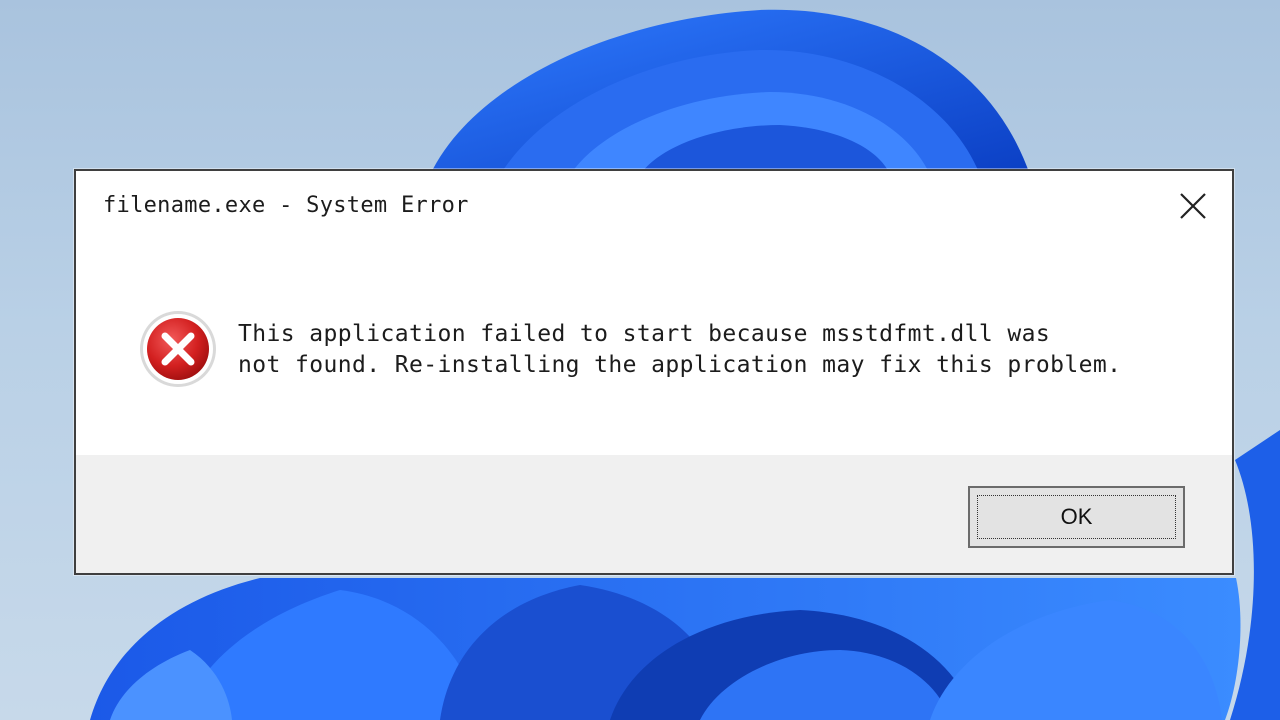  What do you see at coordinates (178, 349) in the screenshot?
I see `error-icon` at bounding box center [178, 349].